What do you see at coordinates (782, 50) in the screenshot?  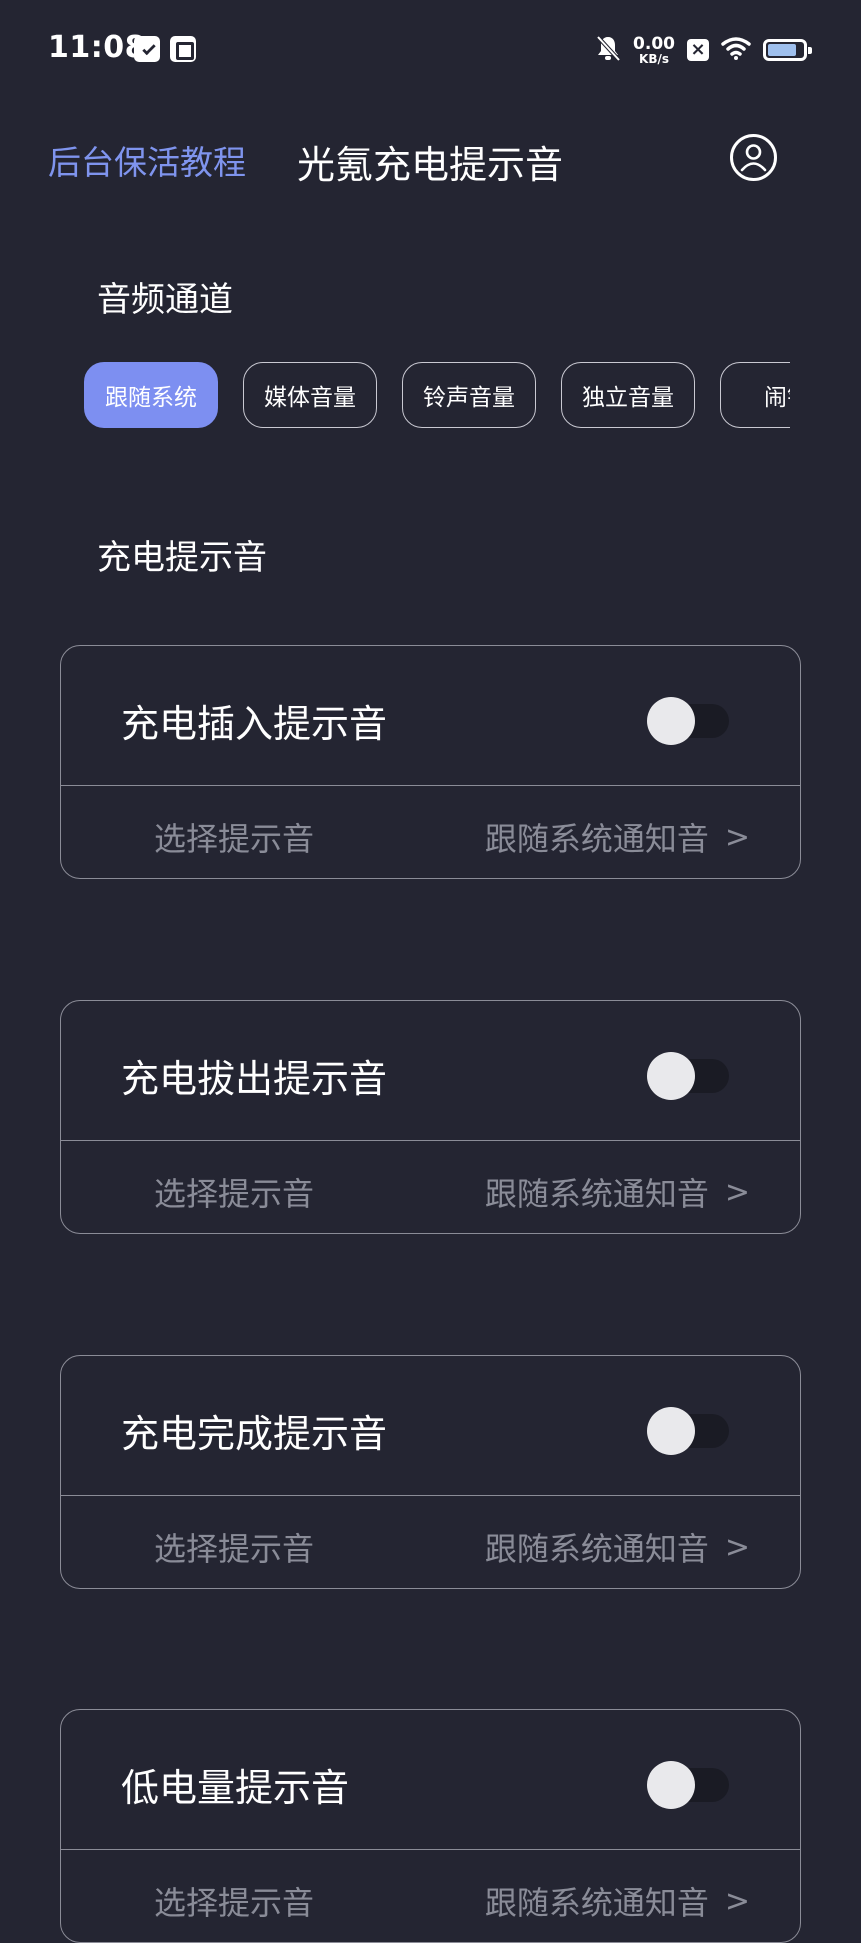 I see `battery-fill` at bounding box center [782, 50].